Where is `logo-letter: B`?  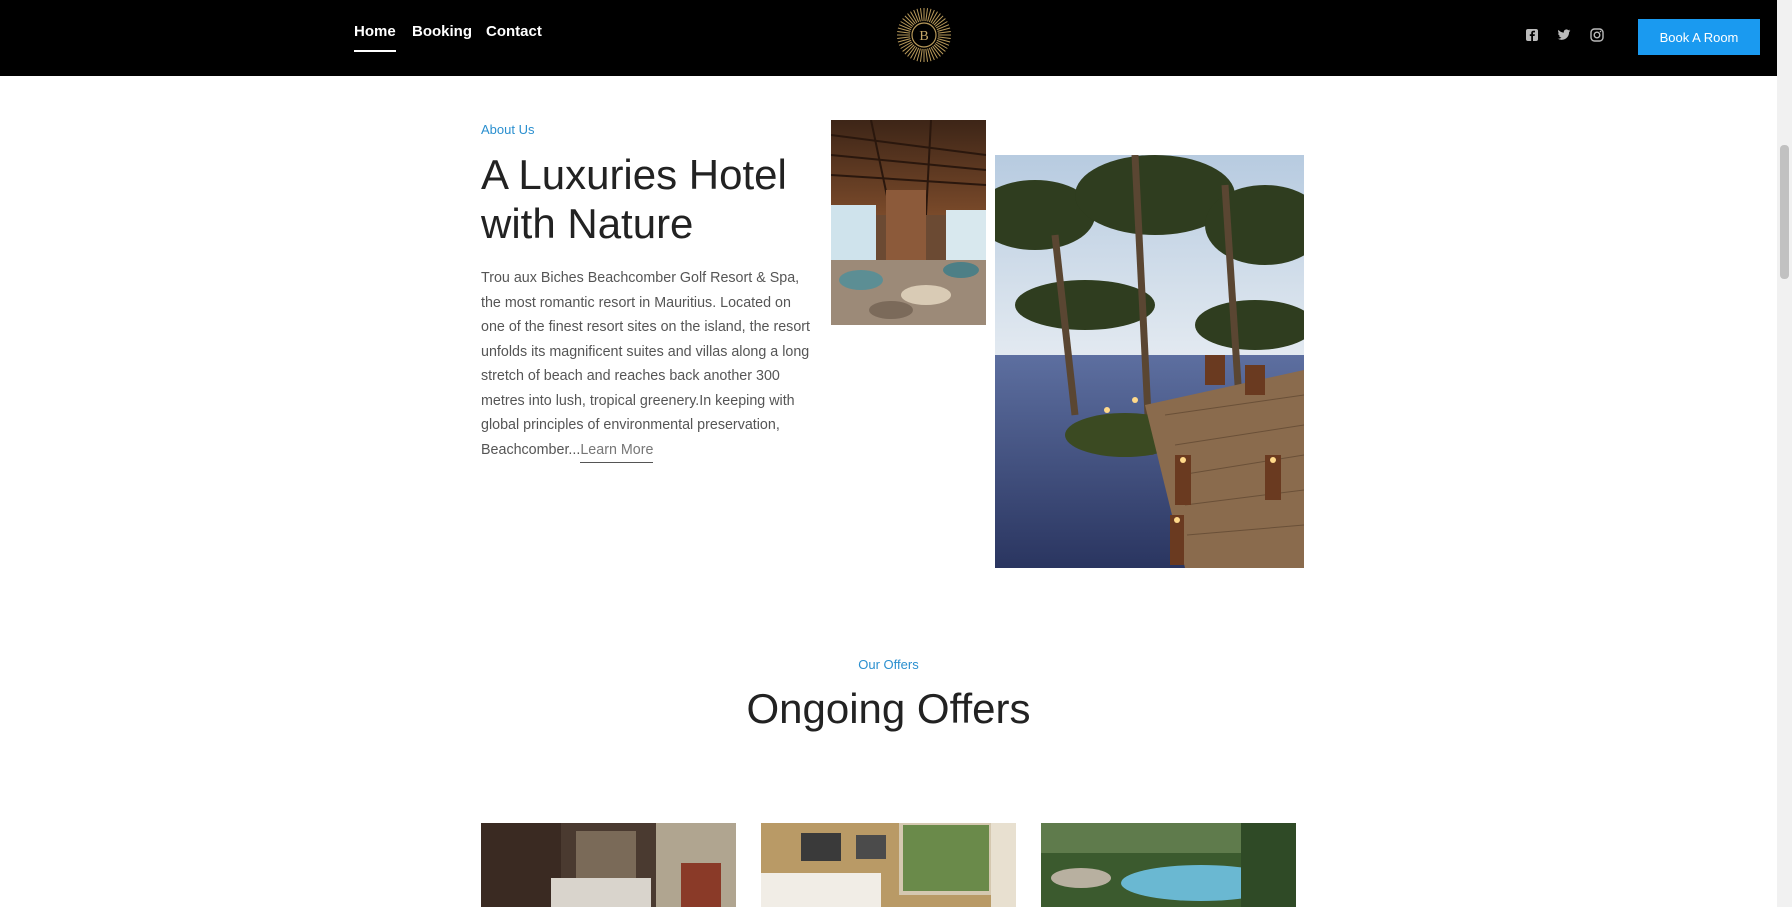
logo-letter: B is located at coordinates (923, 36).